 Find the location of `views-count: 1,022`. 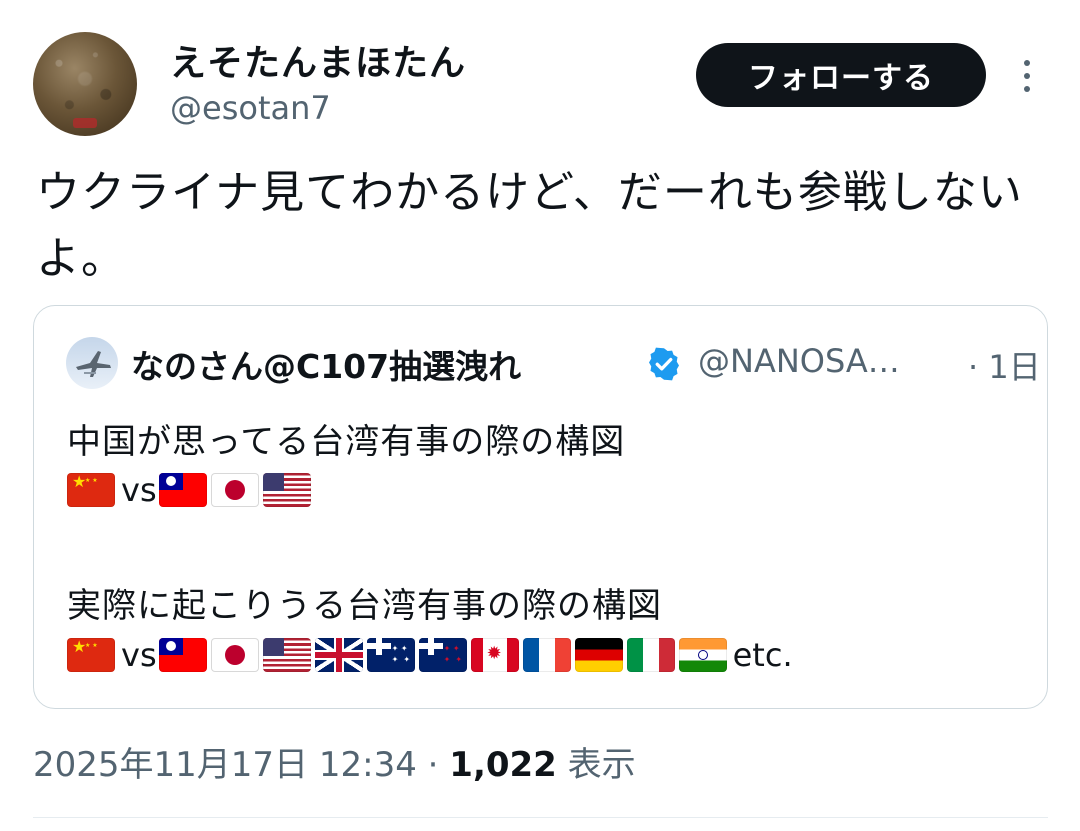

views-count: 1,022 is located at coordinates (503, 765).